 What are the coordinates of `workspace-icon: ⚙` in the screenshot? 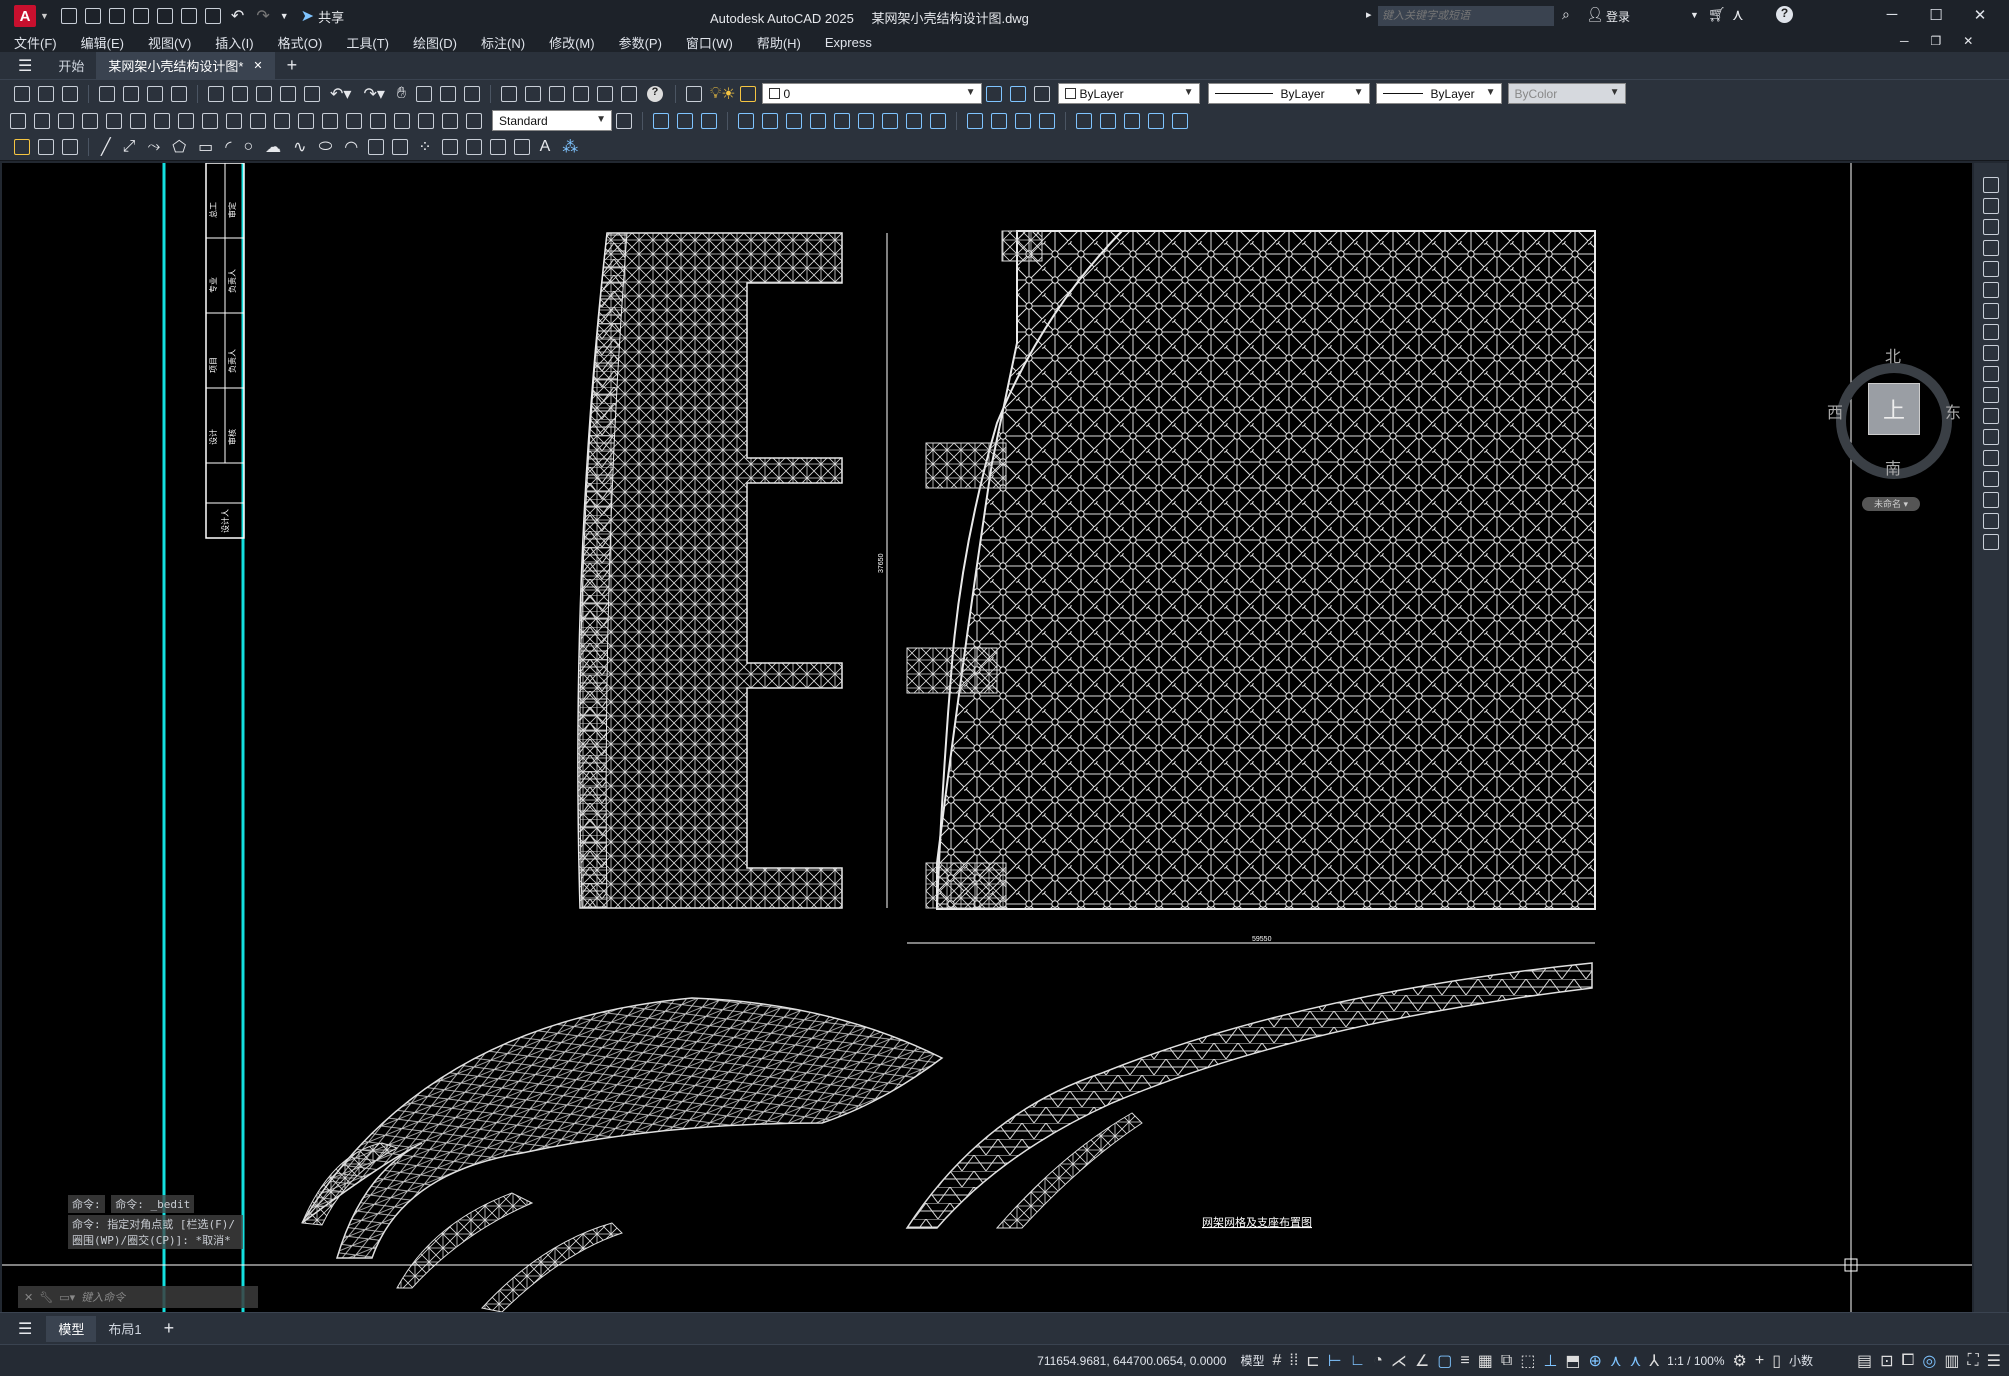 It's located at (1740, 1361).